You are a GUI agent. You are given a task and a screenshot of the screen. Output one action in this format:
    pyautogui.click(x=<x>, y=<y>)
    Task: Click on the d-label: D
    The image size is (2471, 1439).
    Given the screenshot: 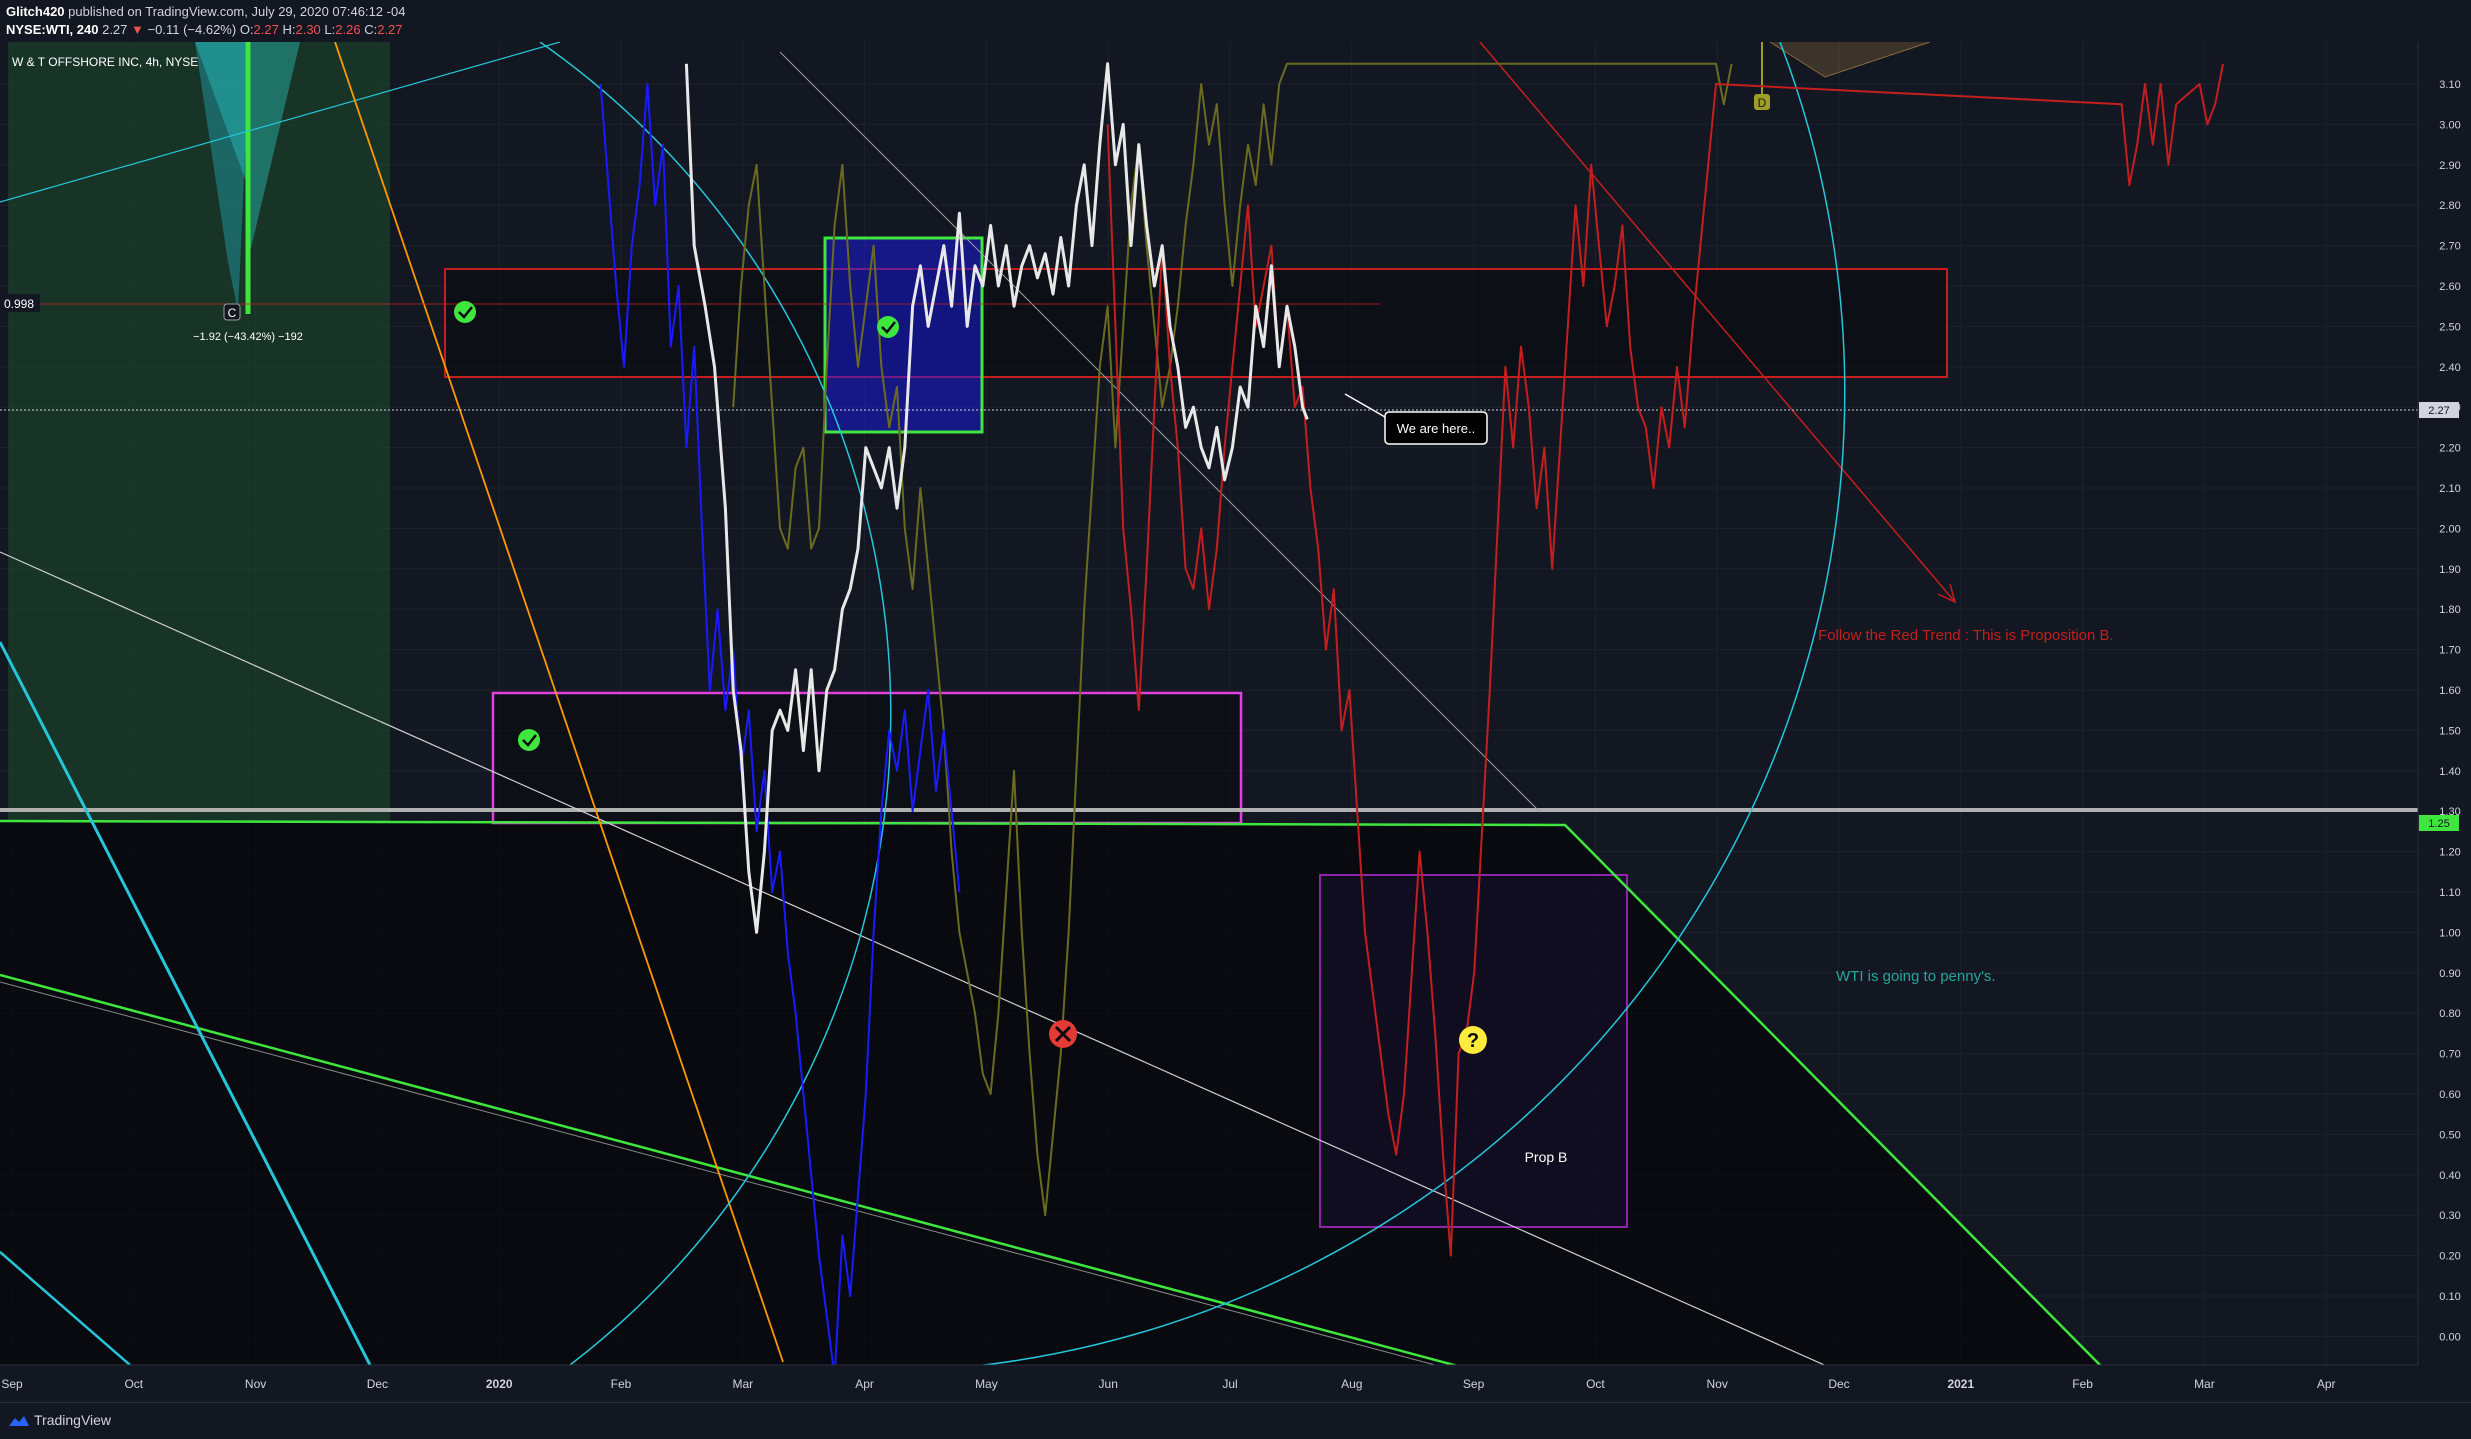 What is the action you would take?
    pyautogui.click(x=1762, y=103)
    